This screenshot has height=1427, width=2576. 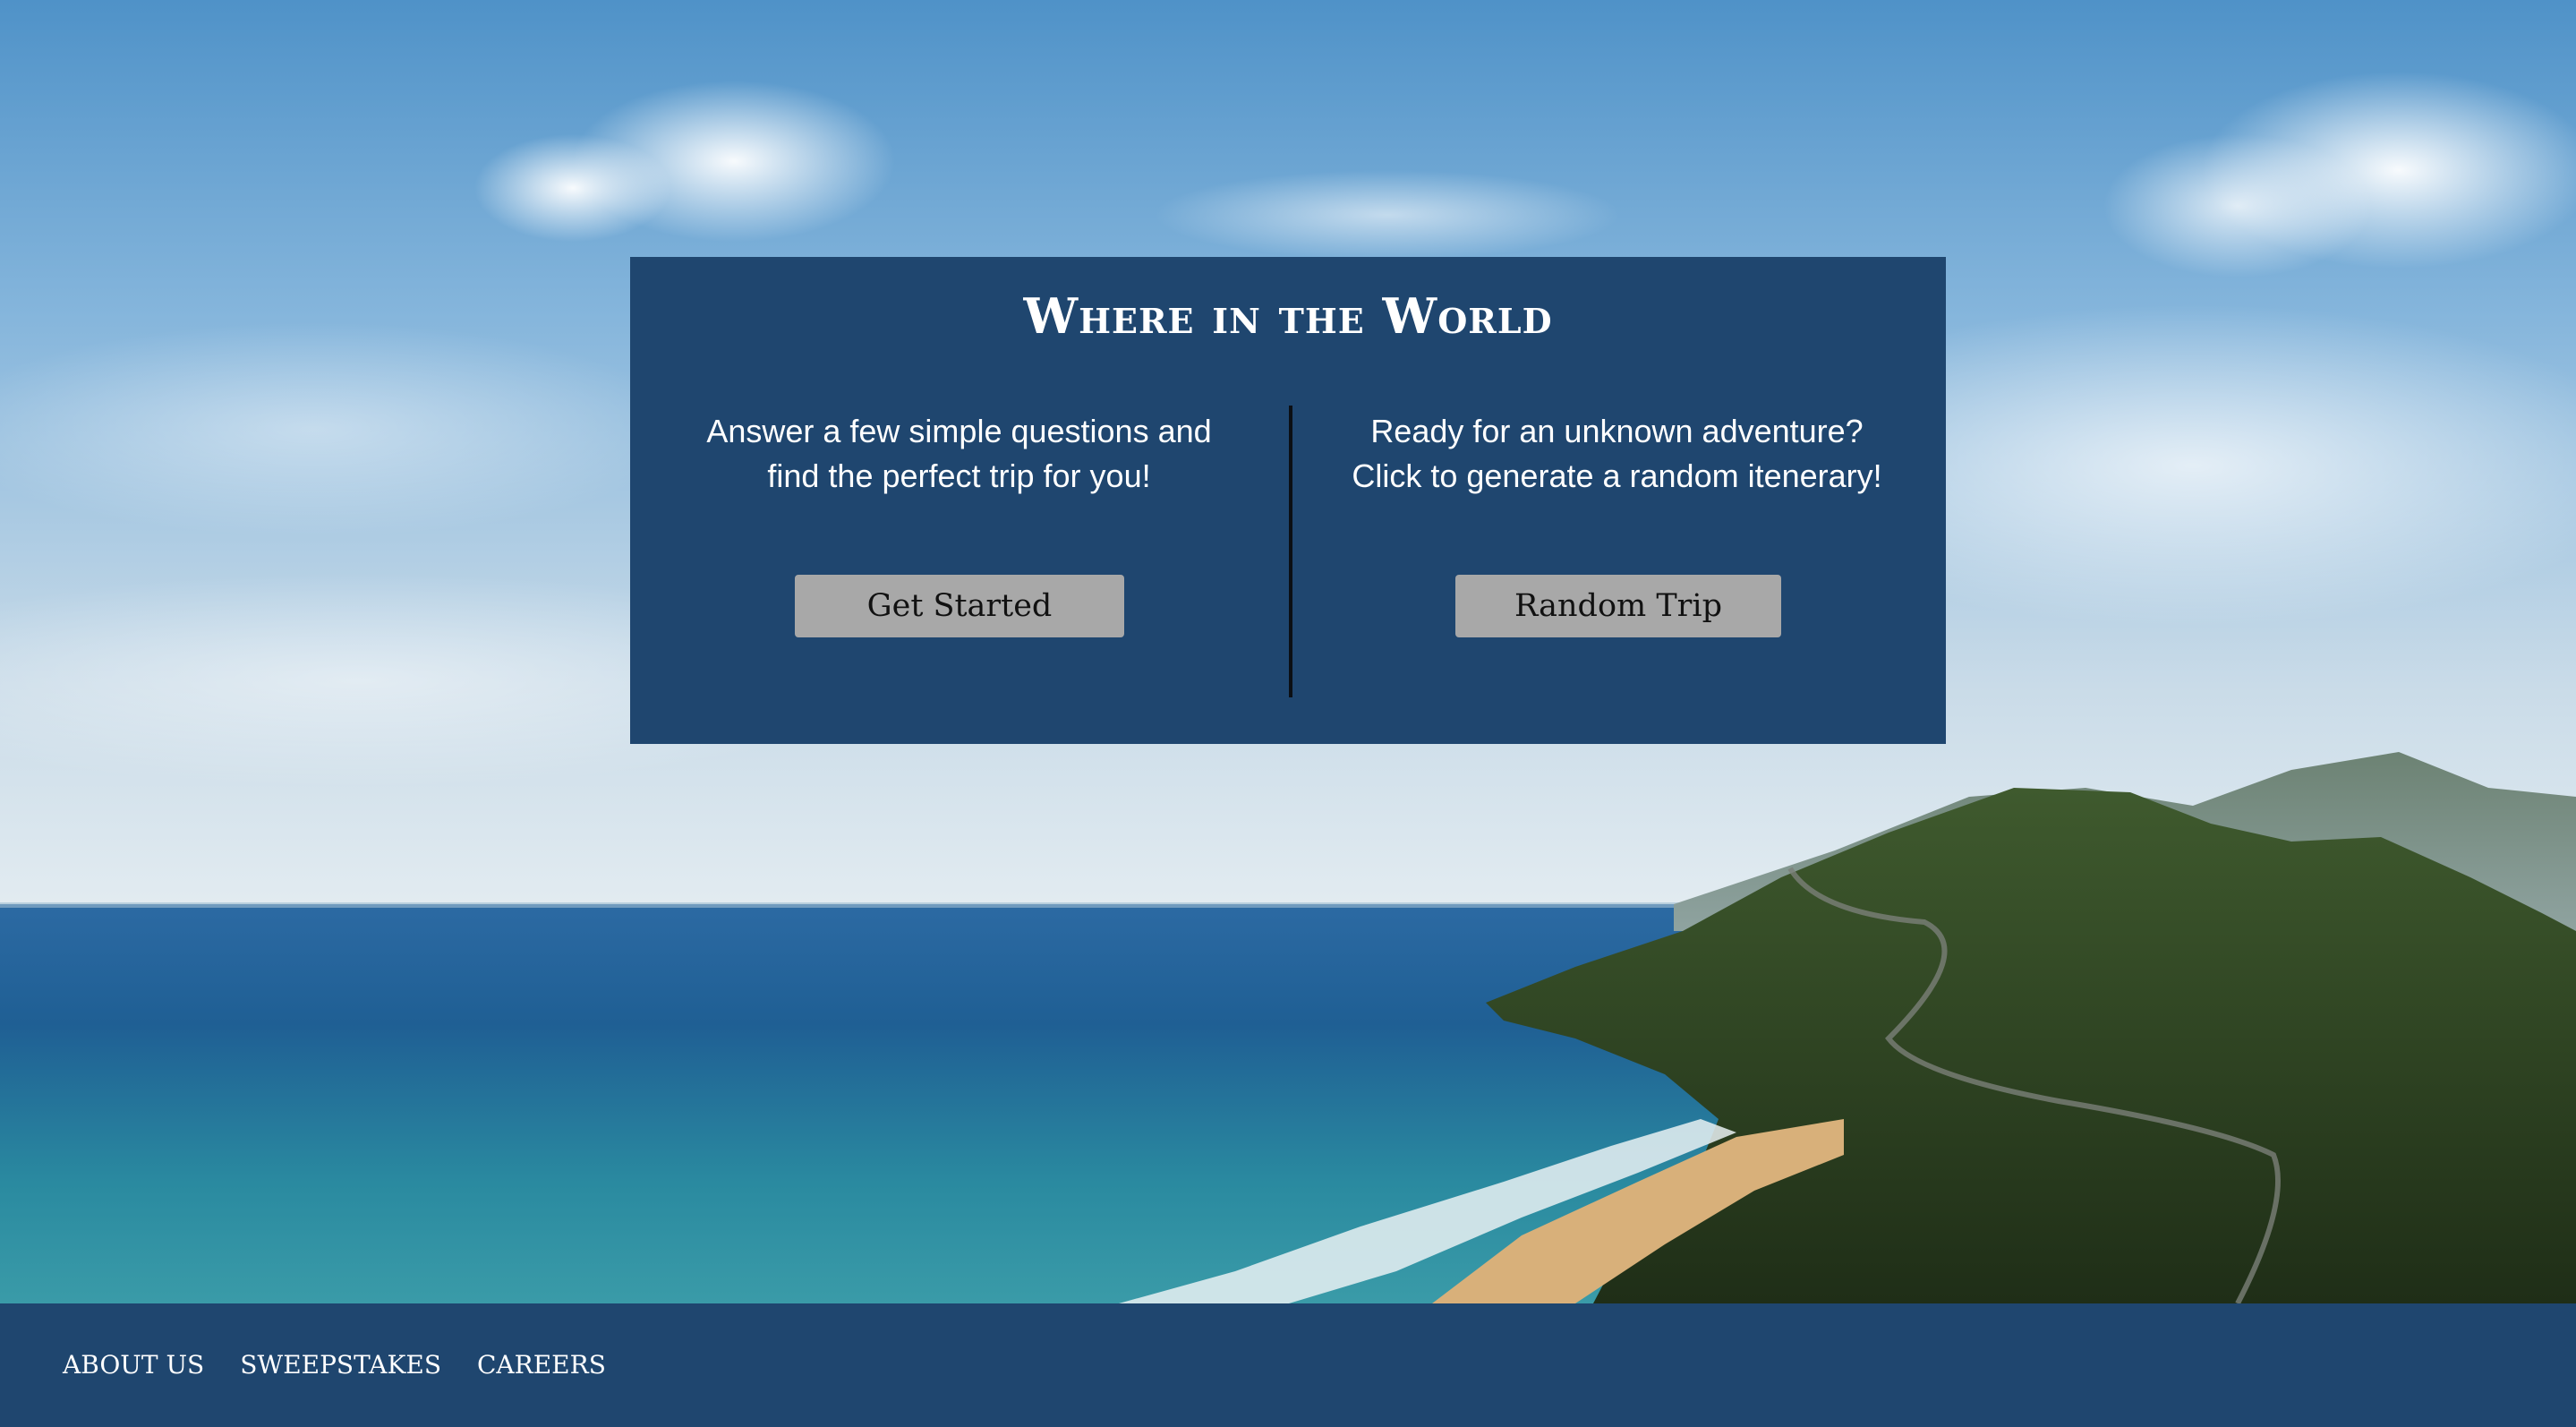 I want to click on get-started-button: Get Started, so click(x=959, y=606).